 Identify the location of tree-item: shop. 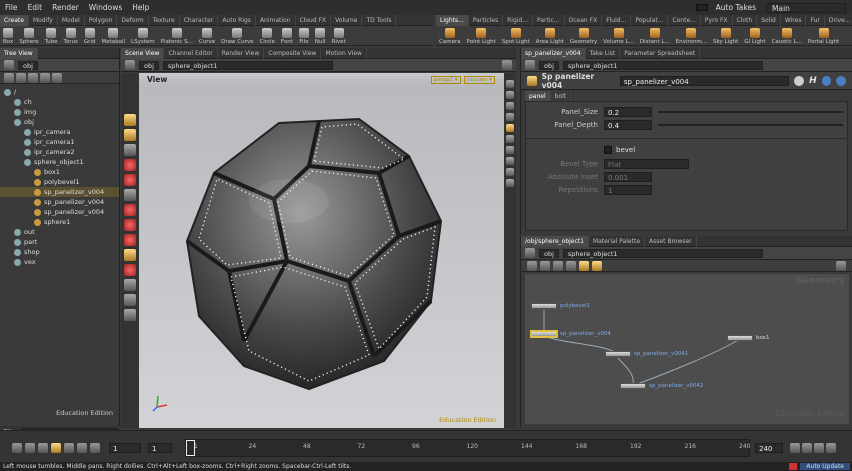
(59, 252).